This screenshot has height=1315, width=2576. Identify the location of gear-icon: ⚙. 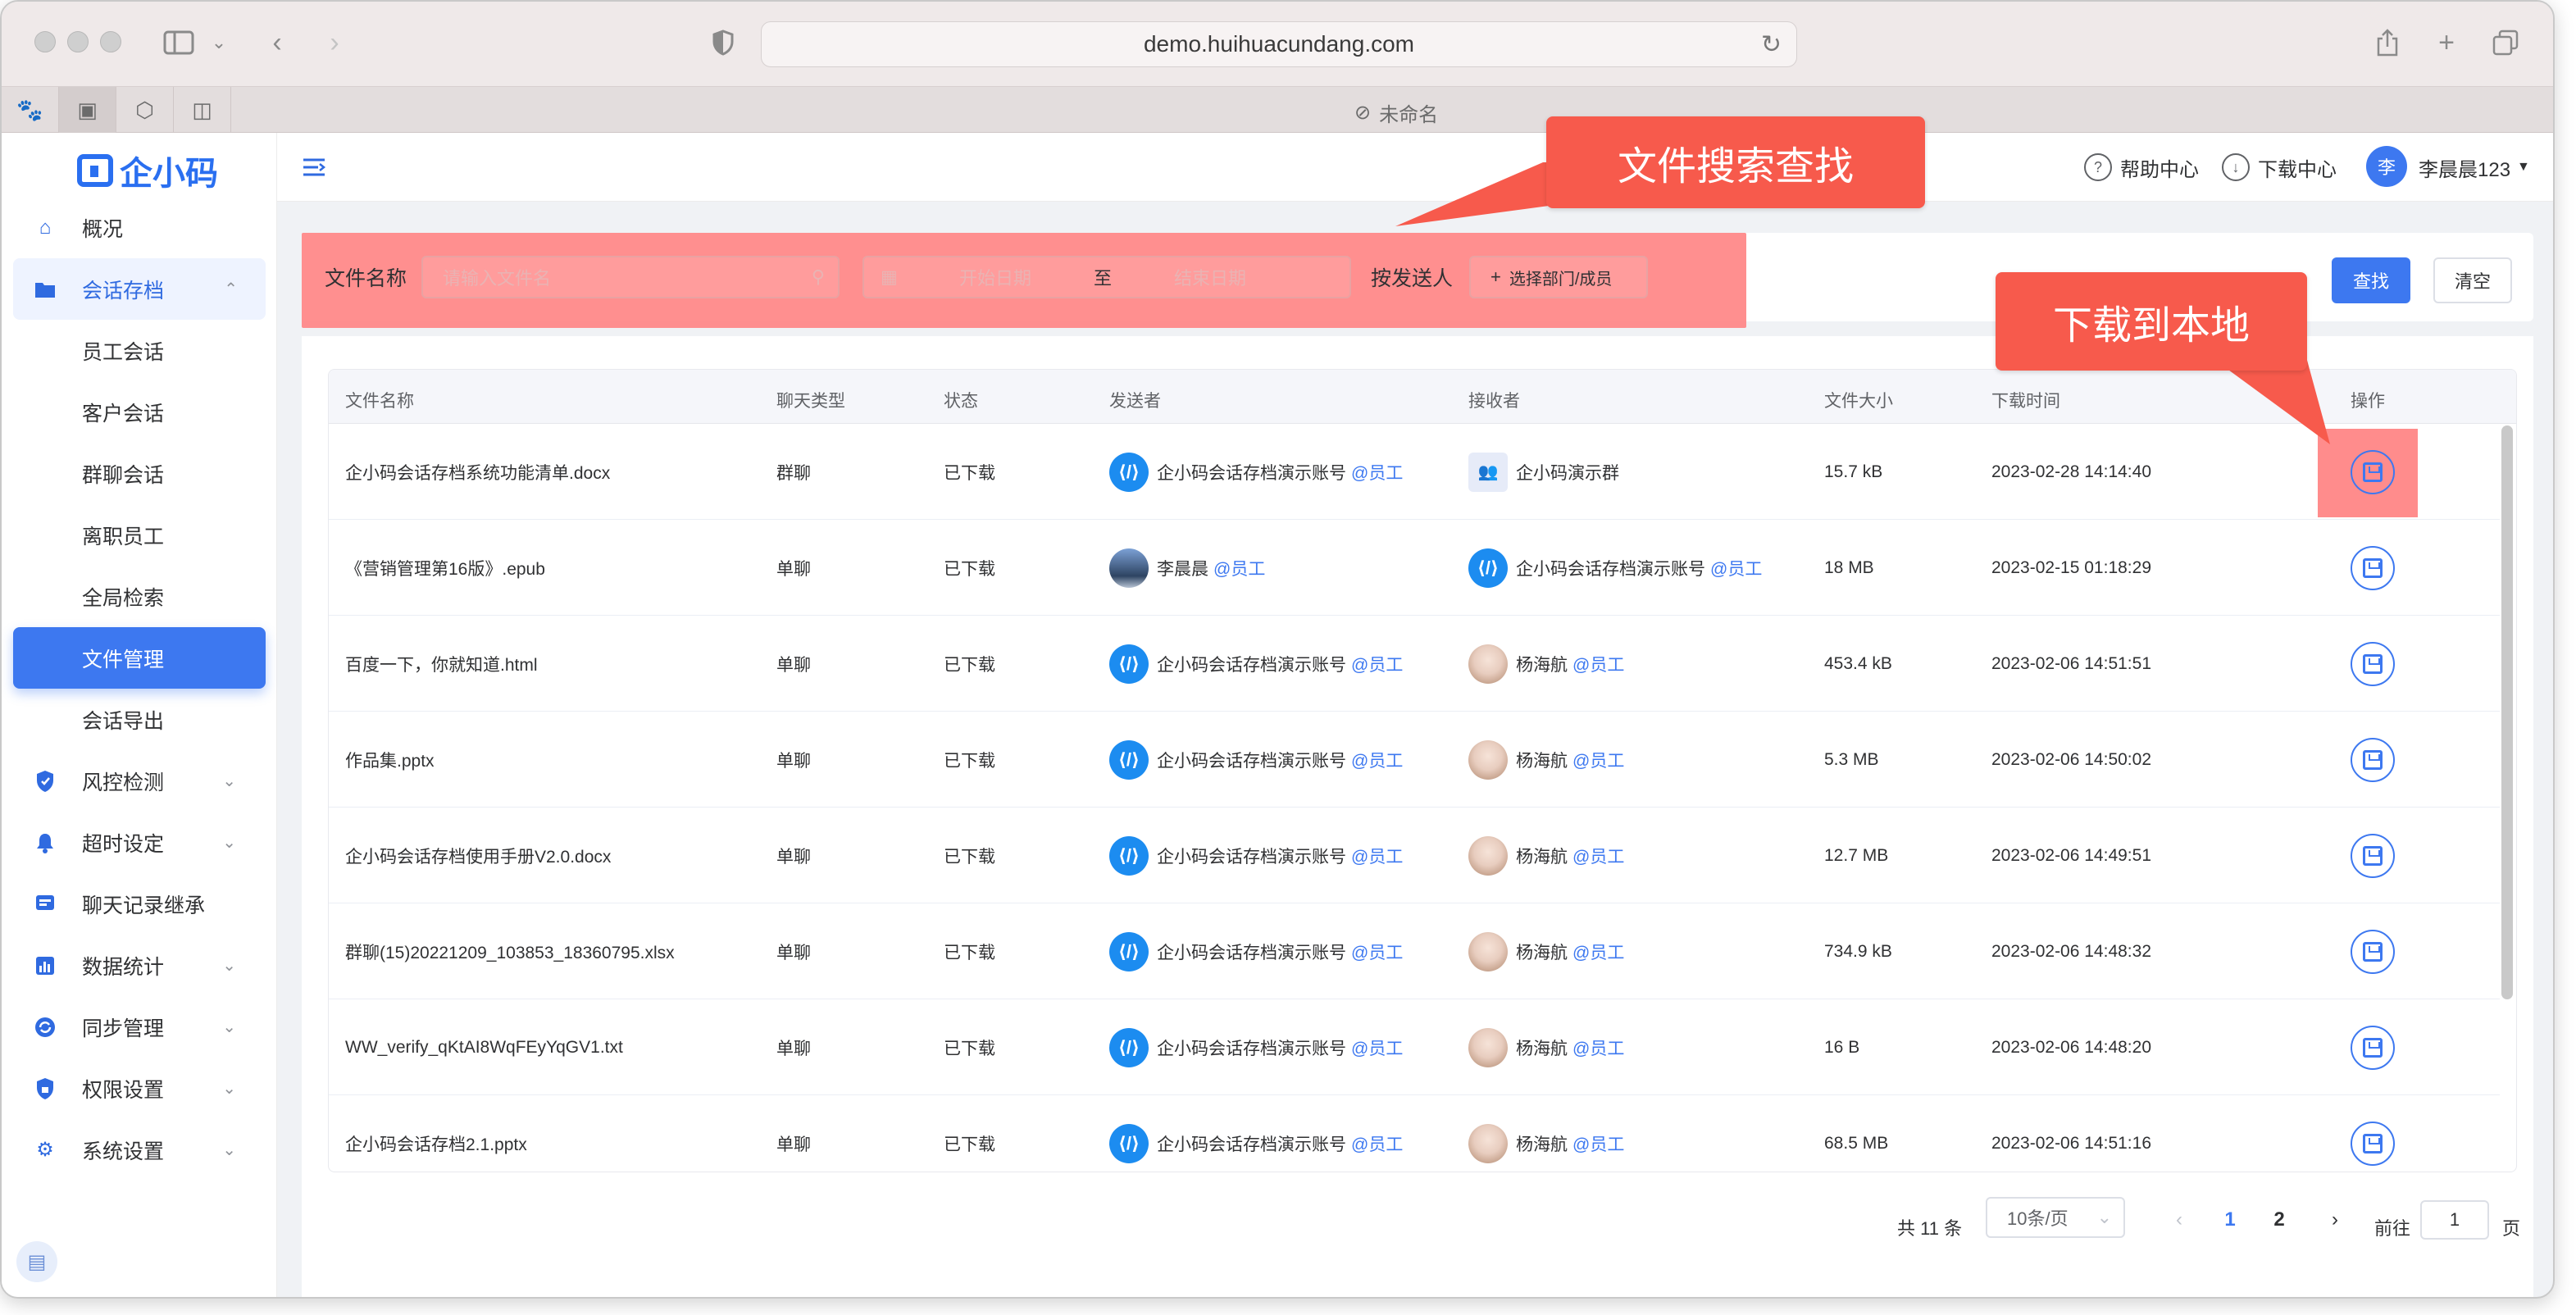
(45, 1150).